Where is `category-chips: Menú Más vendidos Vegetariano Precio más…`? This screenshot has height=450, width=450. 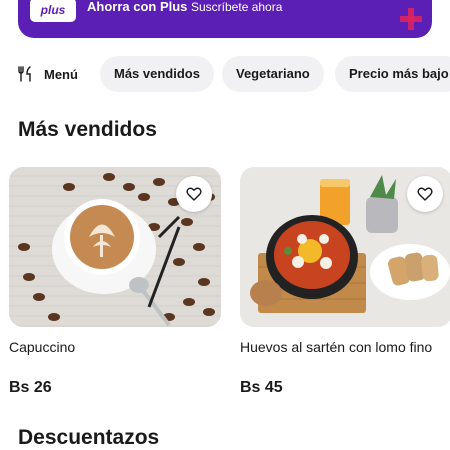 category-chips: Menú Más vendidos Vegetariano Precio más… is located at coordinates (225, 74).